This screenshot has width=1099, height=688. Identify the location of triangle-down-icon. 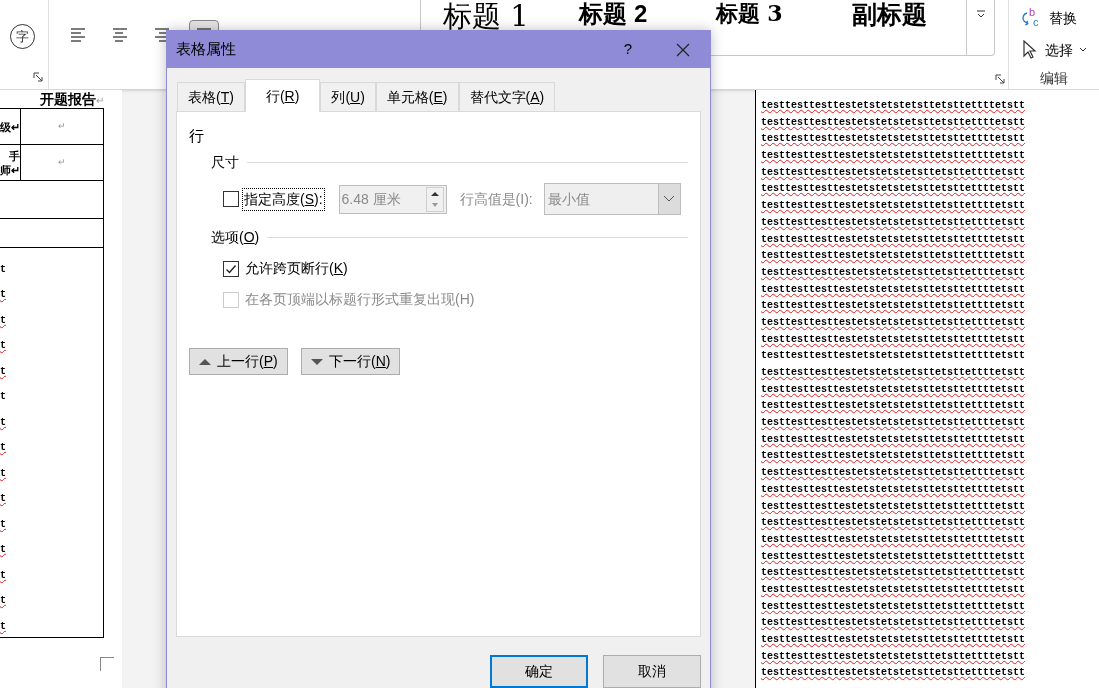
(317, 361).